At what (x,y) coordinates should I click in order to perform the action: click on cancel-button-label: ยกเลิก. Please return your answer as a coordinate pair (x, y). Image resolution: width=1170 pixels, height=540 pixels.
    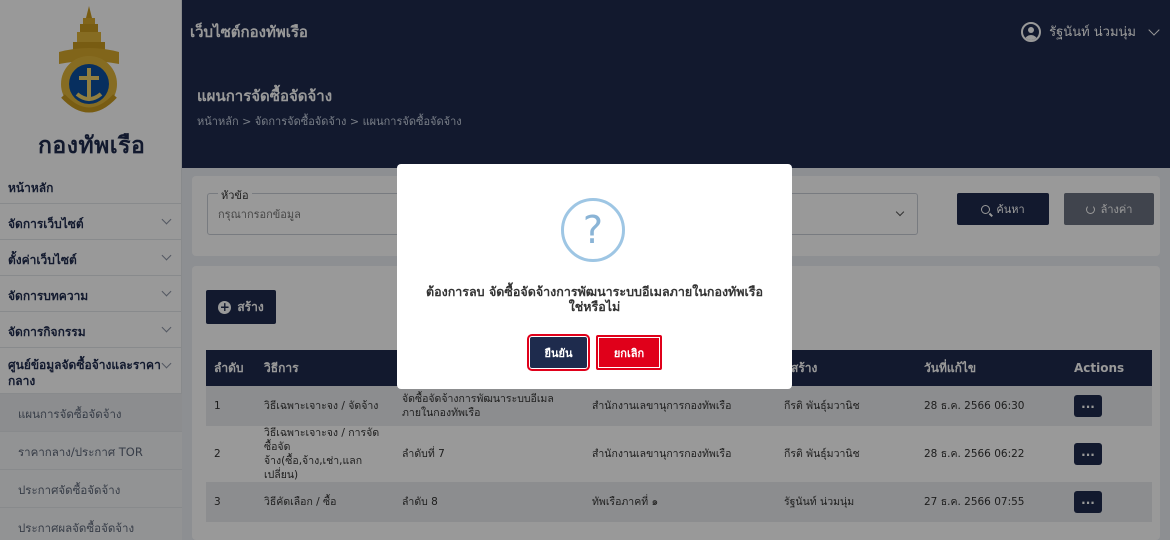
    Looking at the image, I should click on (629, 352).